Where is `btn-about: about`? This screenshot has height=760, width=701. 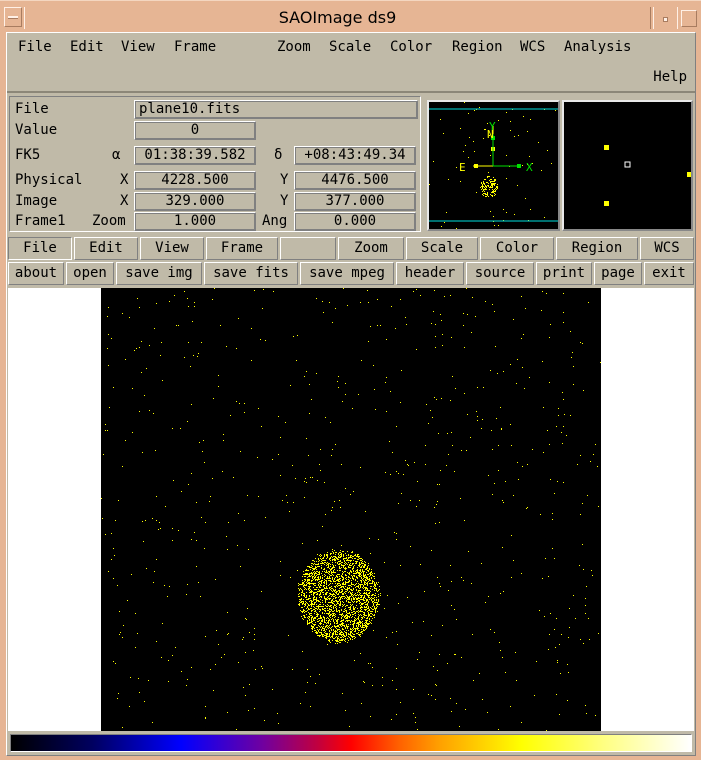 btn-about: about is located at coordinates (36, 273).